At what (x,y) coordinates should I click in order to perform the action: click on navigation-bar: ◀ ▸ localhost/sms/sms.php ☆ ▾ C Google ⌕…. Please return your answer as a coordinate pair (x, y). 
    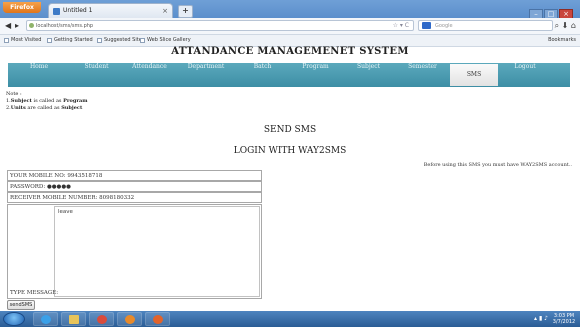
    Looking at the image, I should click on (290, 26).